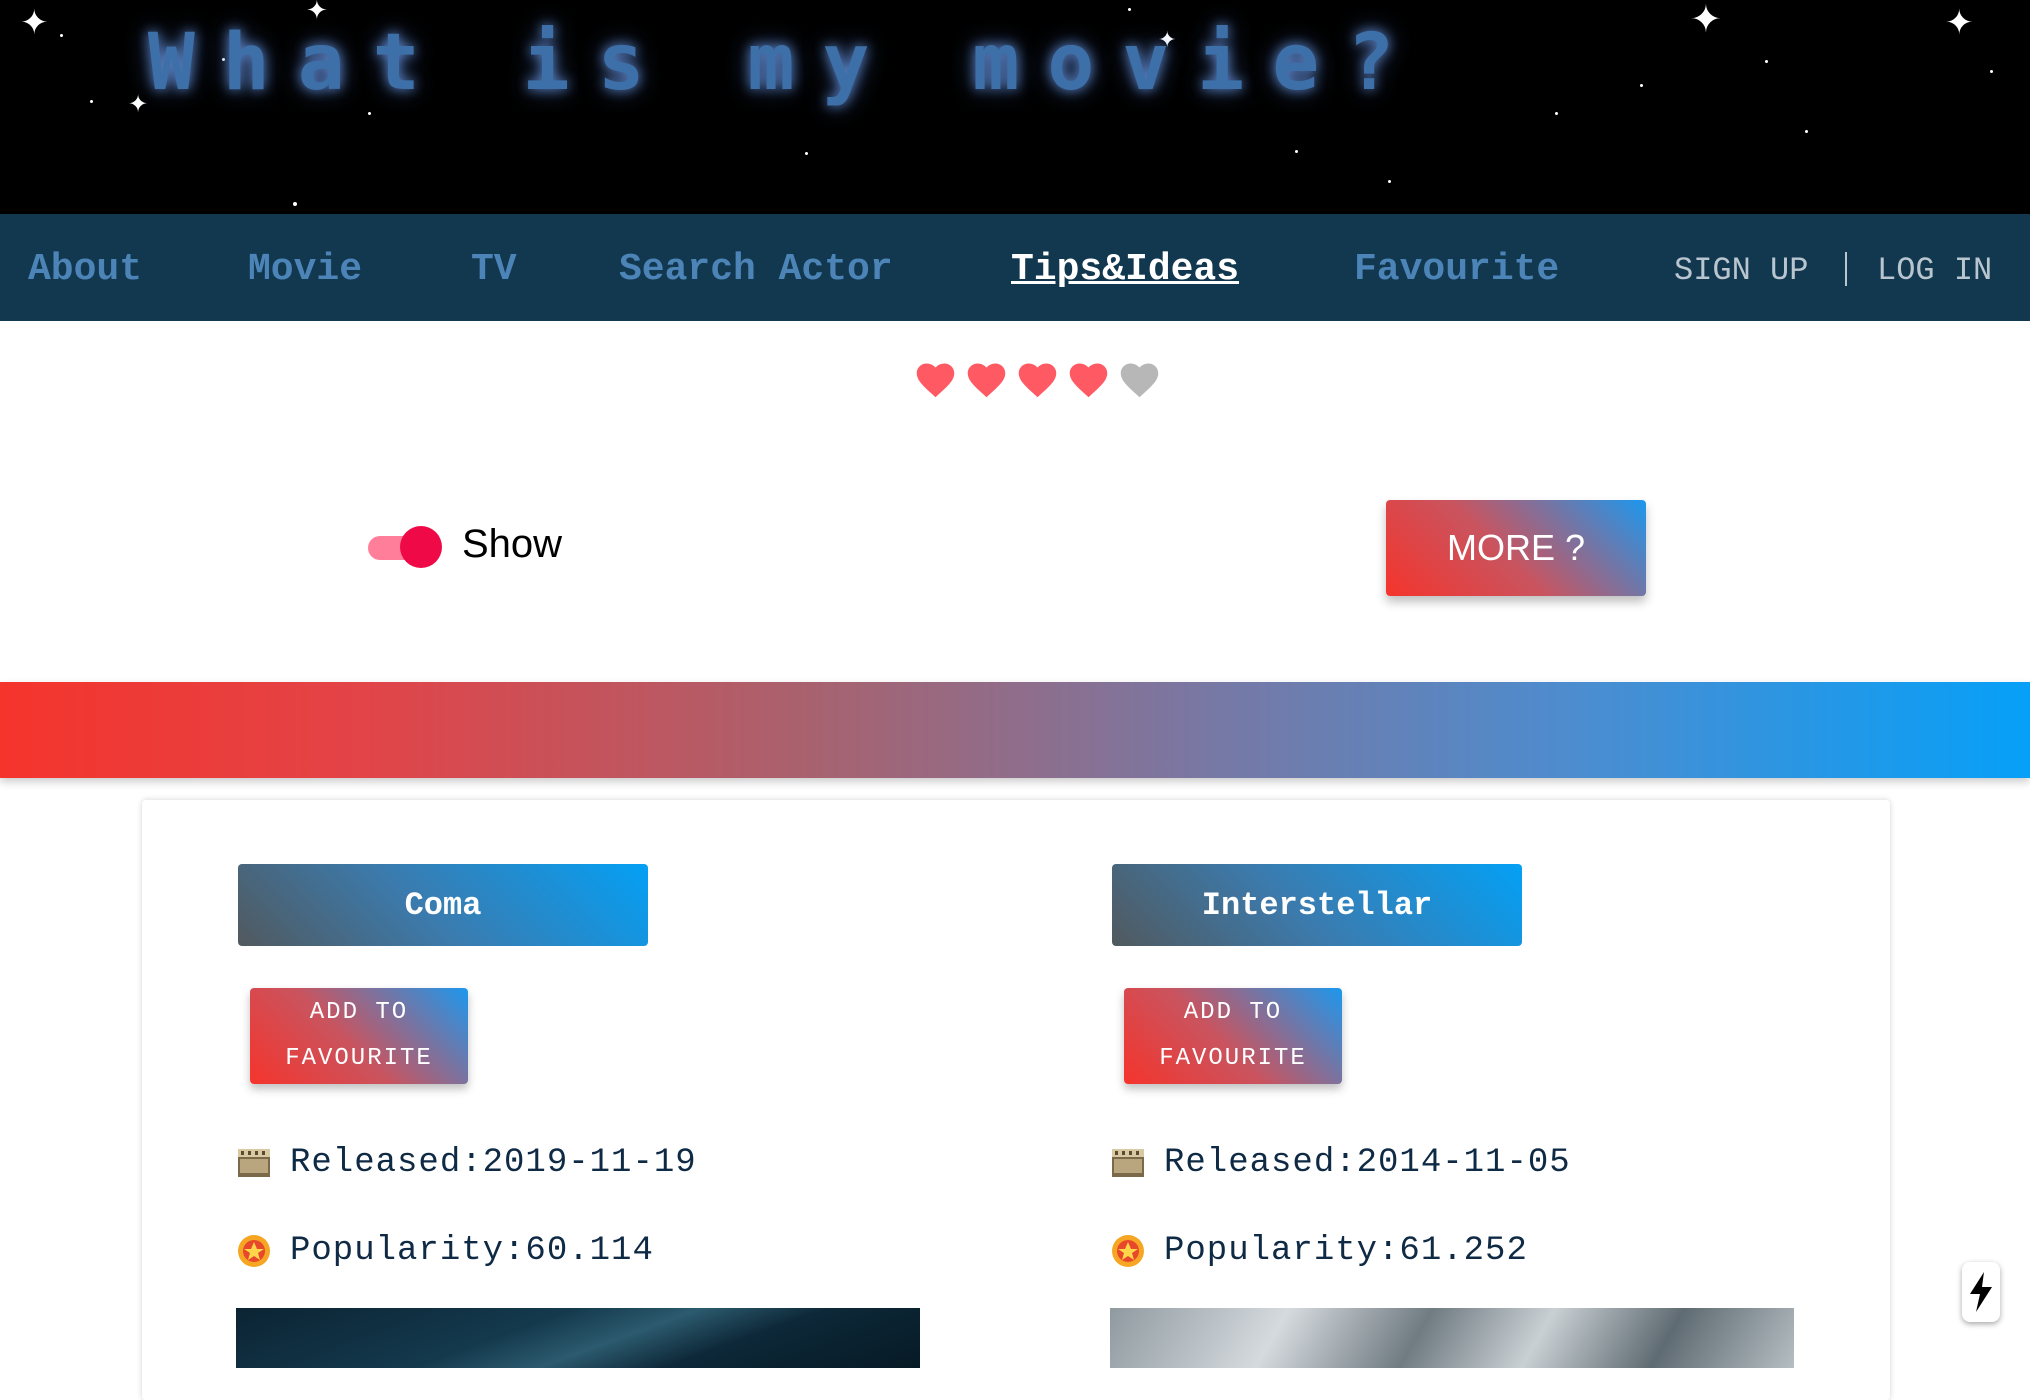 This screenshot has height=1400, width=2030. What do you see at coordinates (472, 1251) in the screenshot?
I see `popularity: Popularity:60.114` at bounding box center [472, 1251].